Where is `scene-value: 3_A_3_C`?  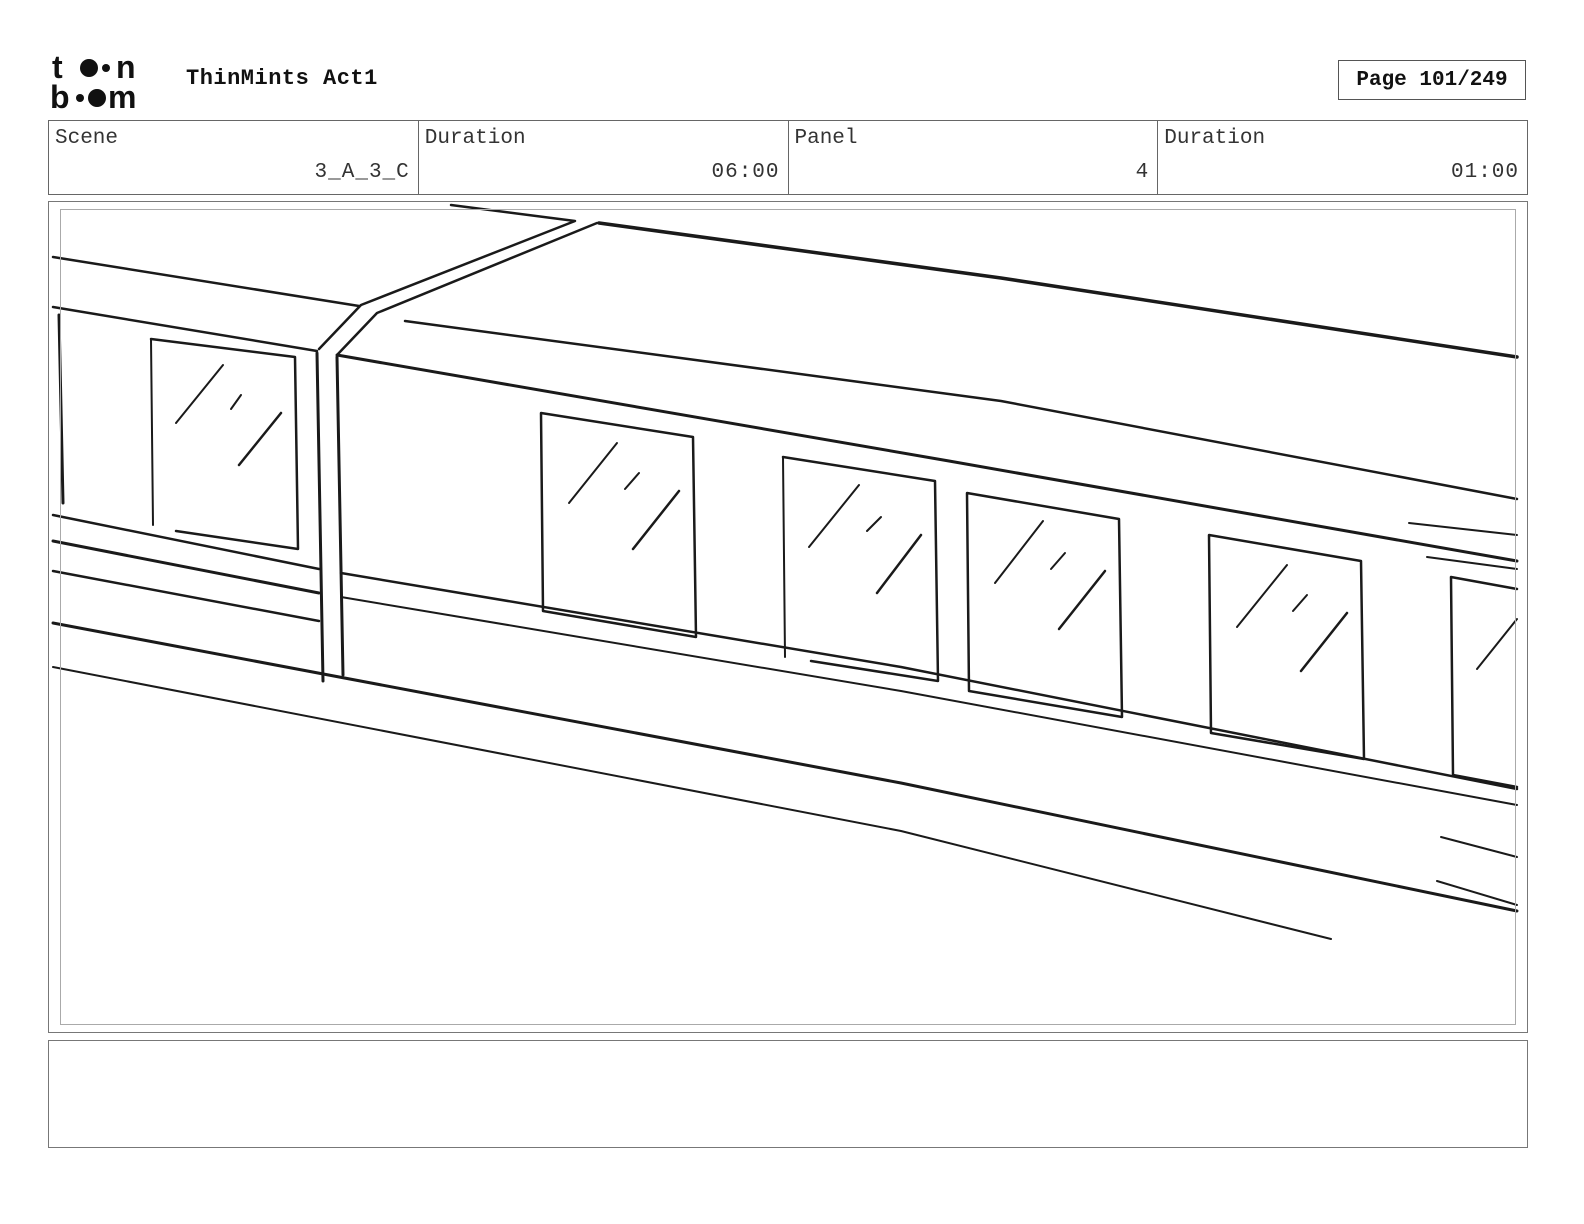 scene-value: 3_A_3_C is located at coordinates (362, 172).